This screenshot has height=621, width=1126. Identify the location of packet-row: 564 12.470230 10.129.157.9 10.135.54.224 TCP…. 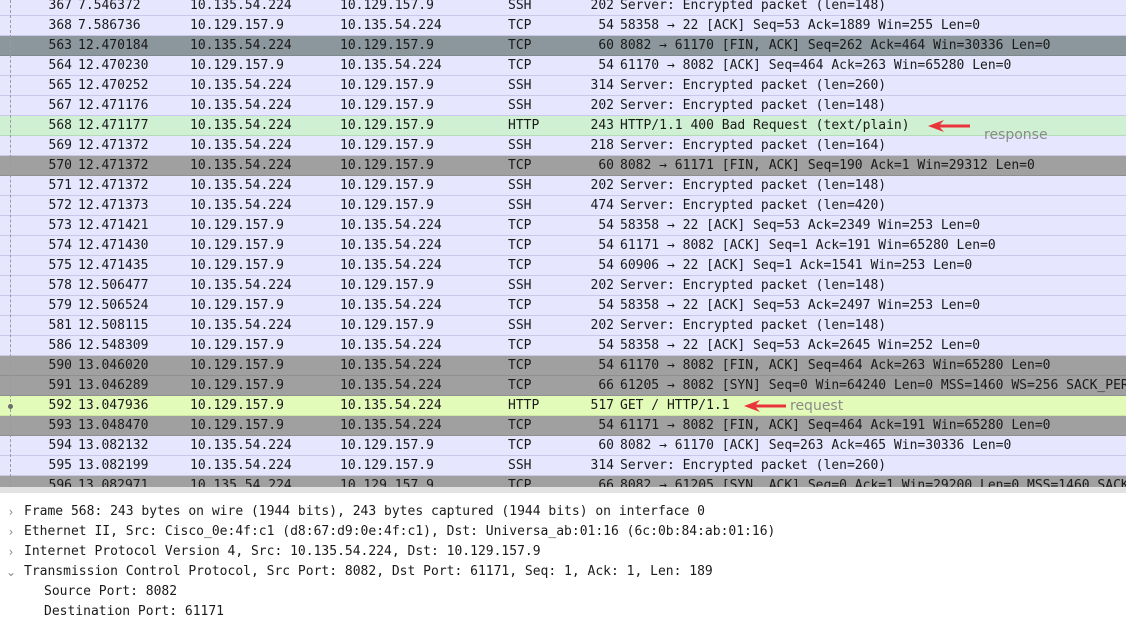
(563, 66).